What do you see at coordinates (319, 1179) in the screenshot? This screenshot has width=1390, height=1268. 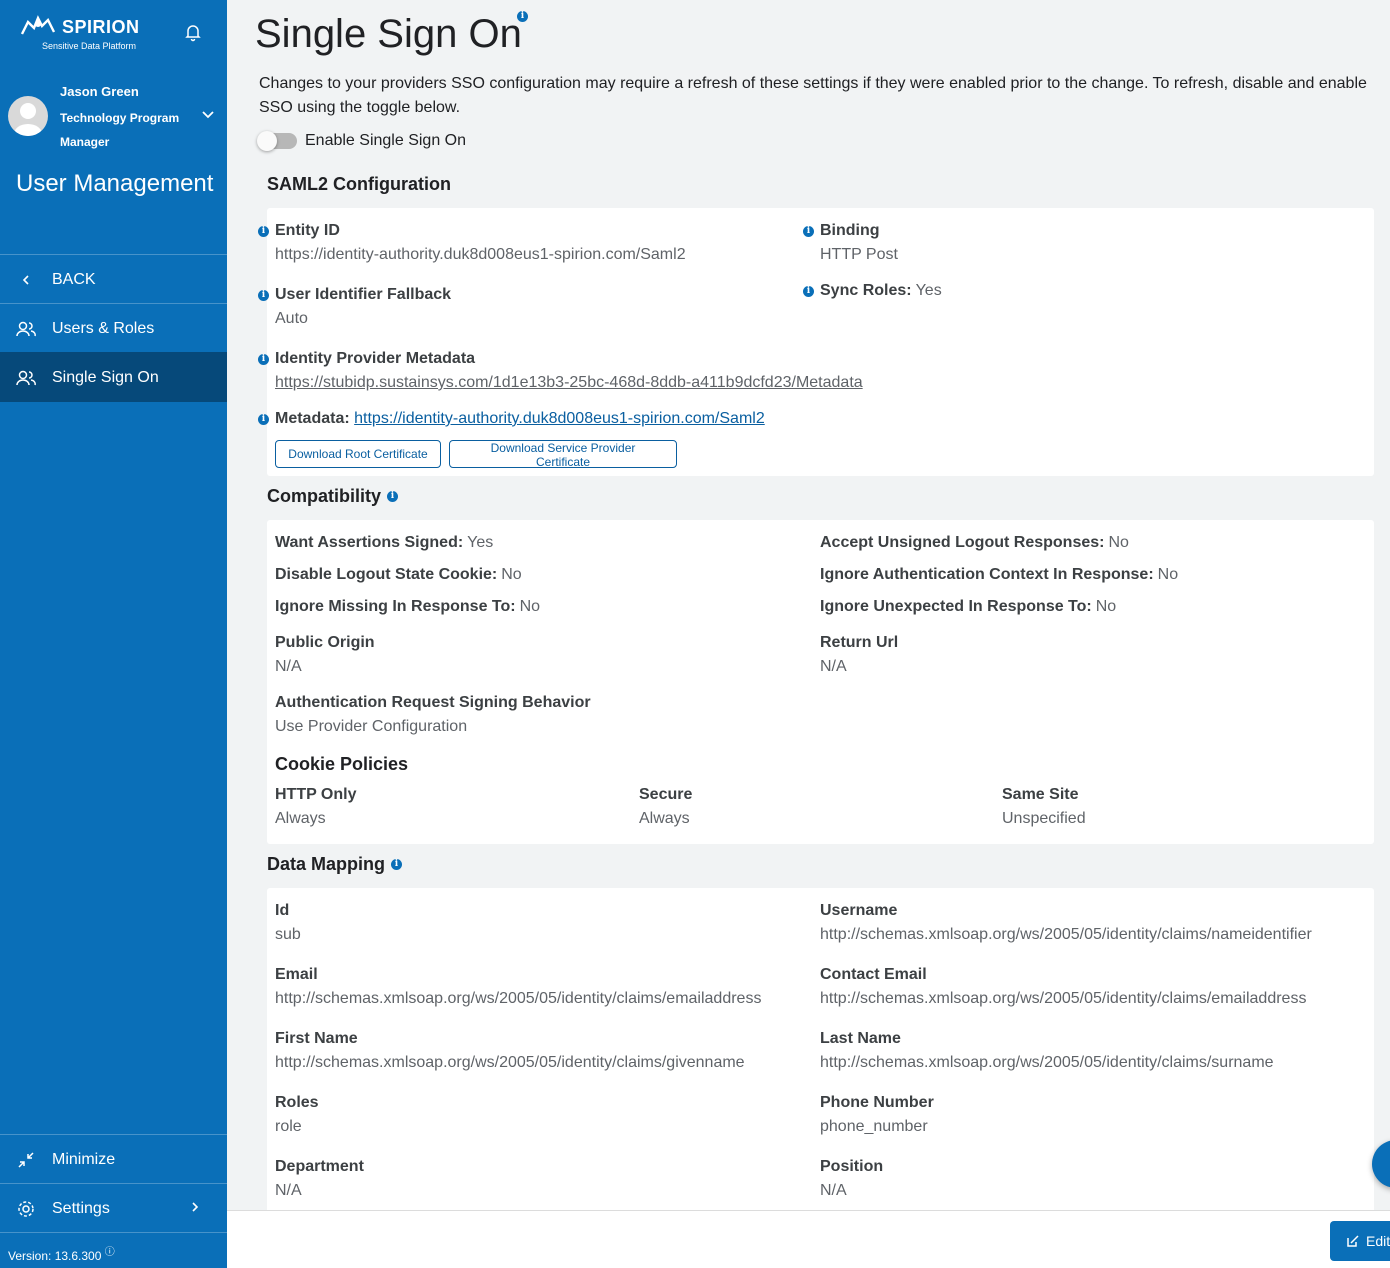 I see `department-field: Department N/A` at bounding box center [319, 1179].